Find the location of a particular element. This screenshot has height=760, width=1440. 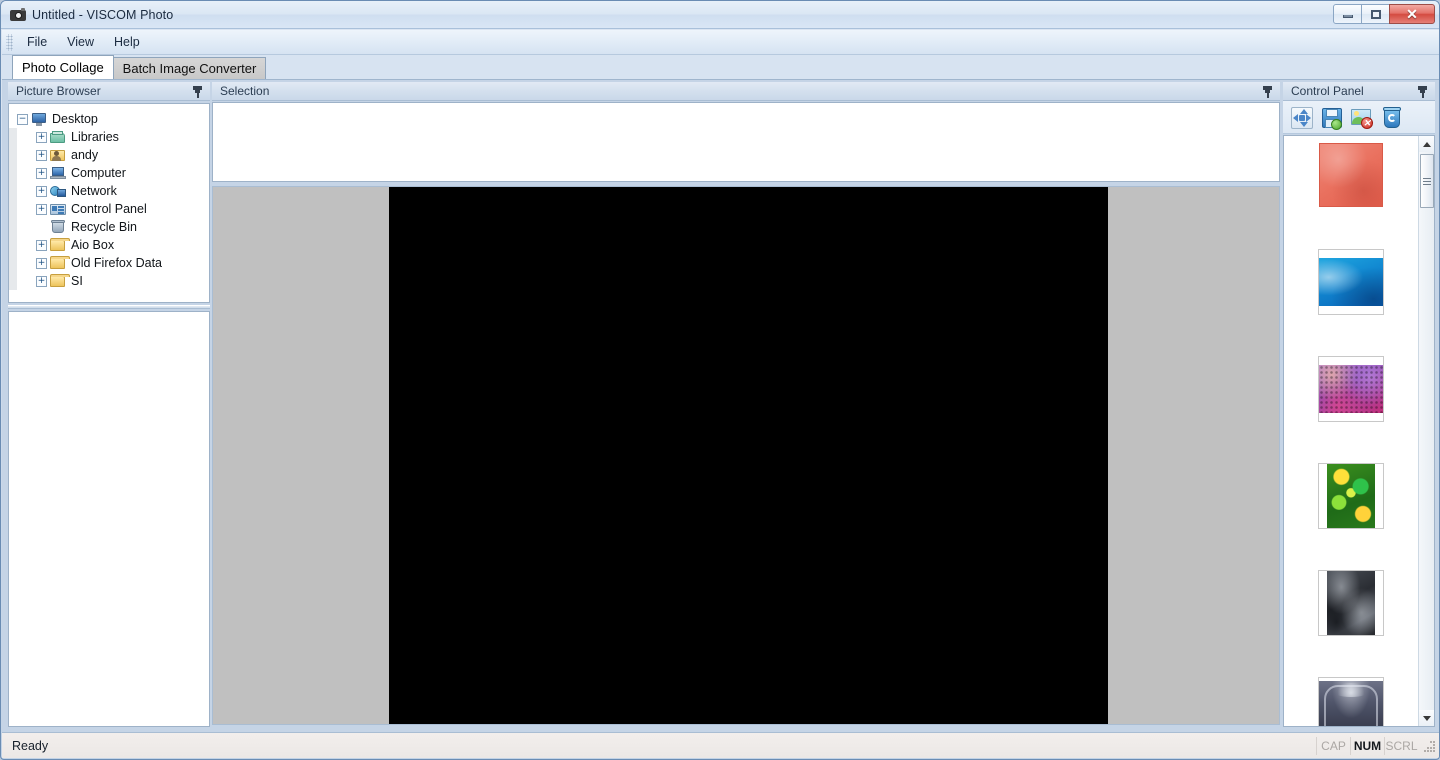

user-icon is located at coordinates (58, 155).